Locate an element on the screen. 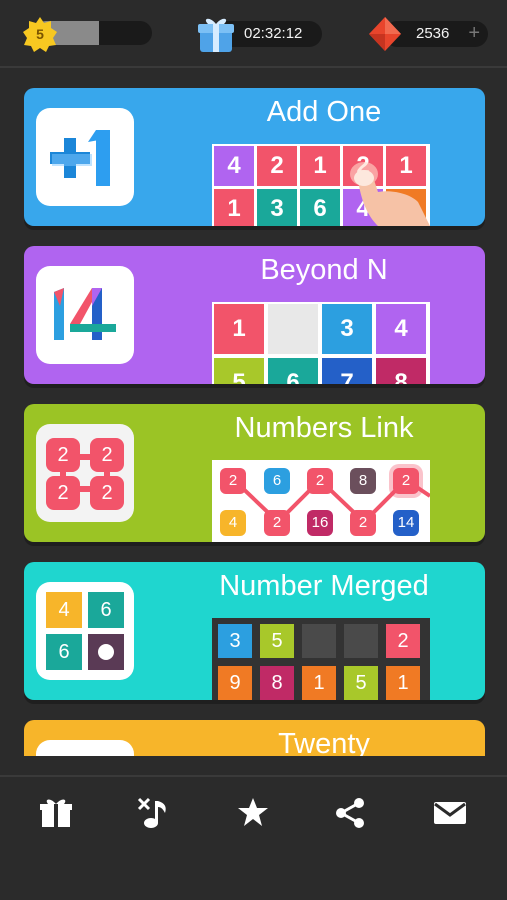  gem-icon is located at coordinates (385, 34).